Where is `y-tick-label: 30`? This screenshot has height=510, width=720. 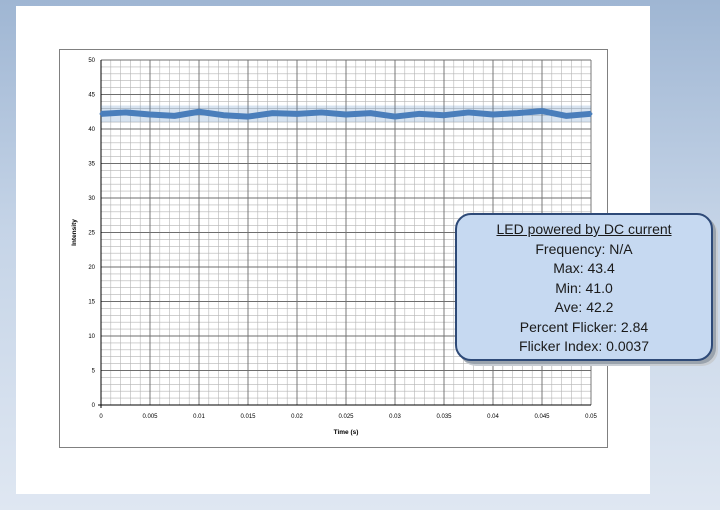
y-tick-label: 30 is located at coordinates (91, 199).